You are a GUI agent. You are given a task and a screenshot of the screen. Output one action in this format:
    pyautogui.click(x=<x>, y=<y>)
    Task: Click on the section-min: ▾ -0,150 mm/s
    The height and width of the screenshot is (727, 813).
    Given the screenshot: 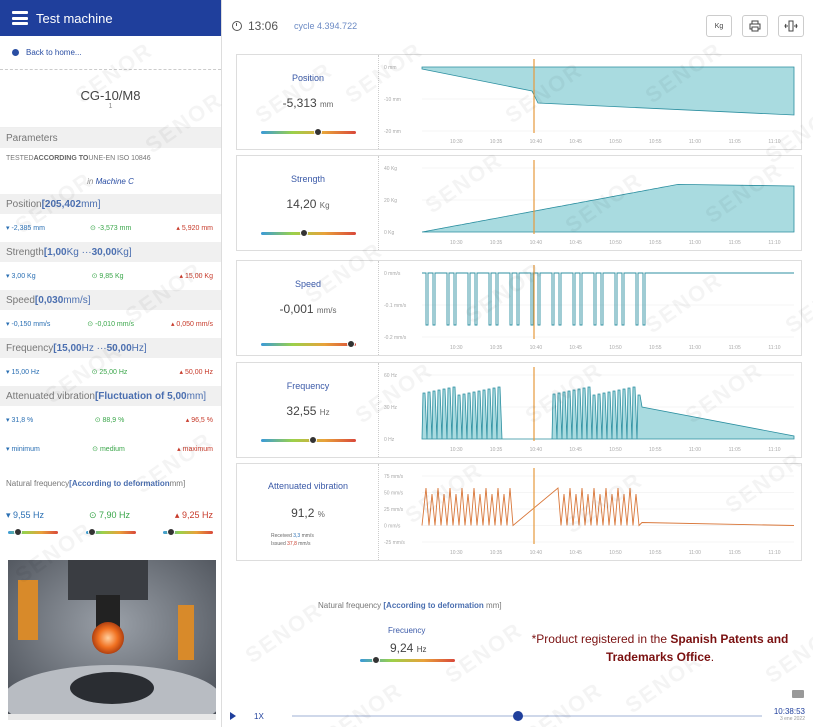 What is the action you would take?
    pyautogui.click(x=28, y=324)
    